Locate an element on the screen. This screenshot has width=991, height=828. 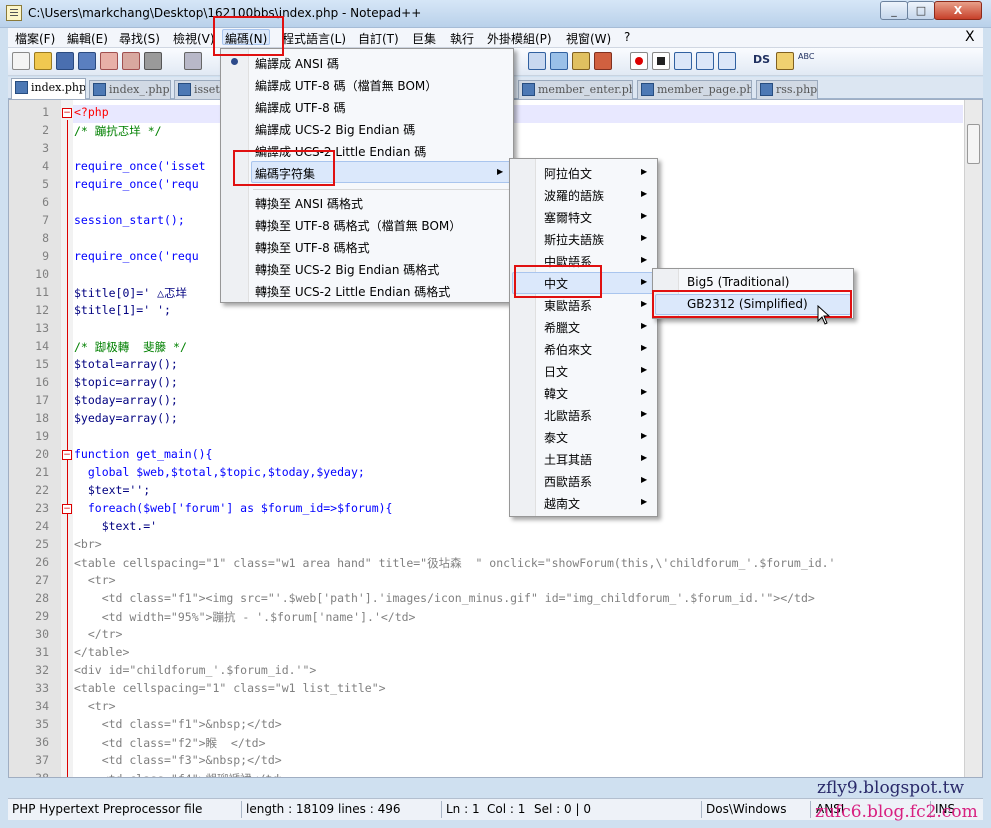
menu-plugins: 外掛模組(P) is located at coordinates (519, 38).